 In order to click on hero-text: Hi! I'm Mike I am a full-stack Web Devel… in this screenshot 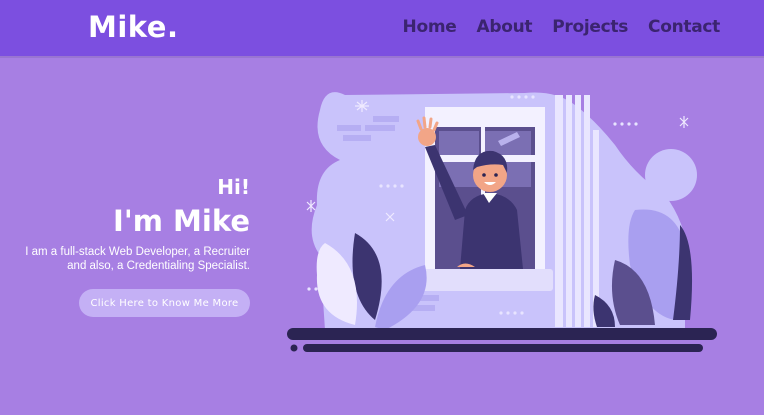, I will do `click(130, 224)`.